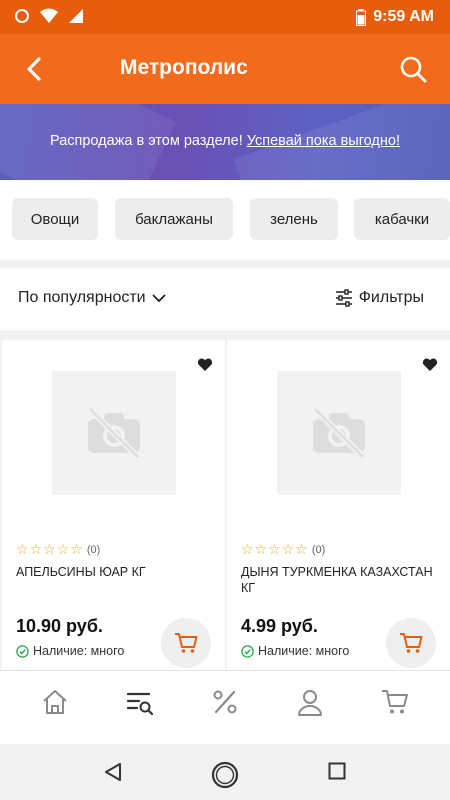 The height and width of the screenshot is (800, 450). What do you see at coordinates (59, 626) in the screenshot?
I see `product-price: 10.90 руб.` at bounding box center [59, 626].